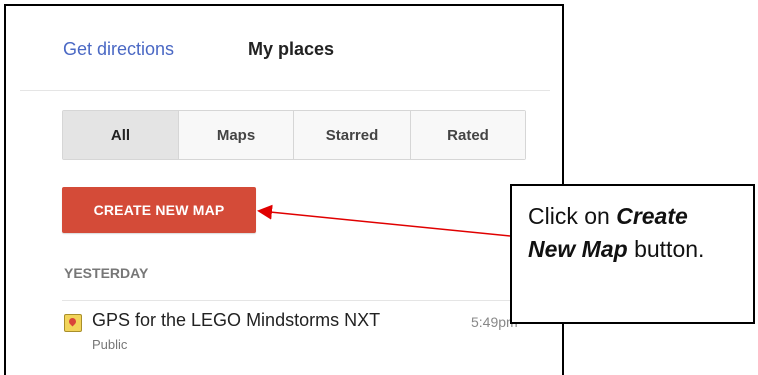 The width and height of the screenshot is (758, 375). I want to click on filter-maps-button: Maps, so click(236, 135).